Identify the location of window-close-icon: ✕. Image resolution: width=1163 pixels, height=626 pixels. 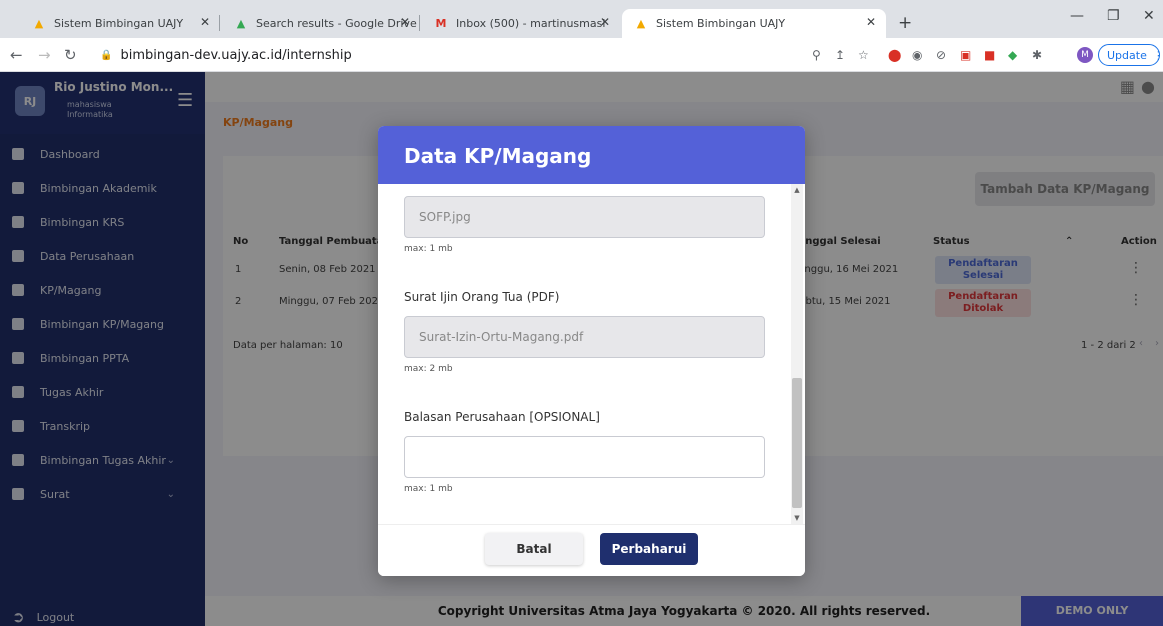
(1149, 16).